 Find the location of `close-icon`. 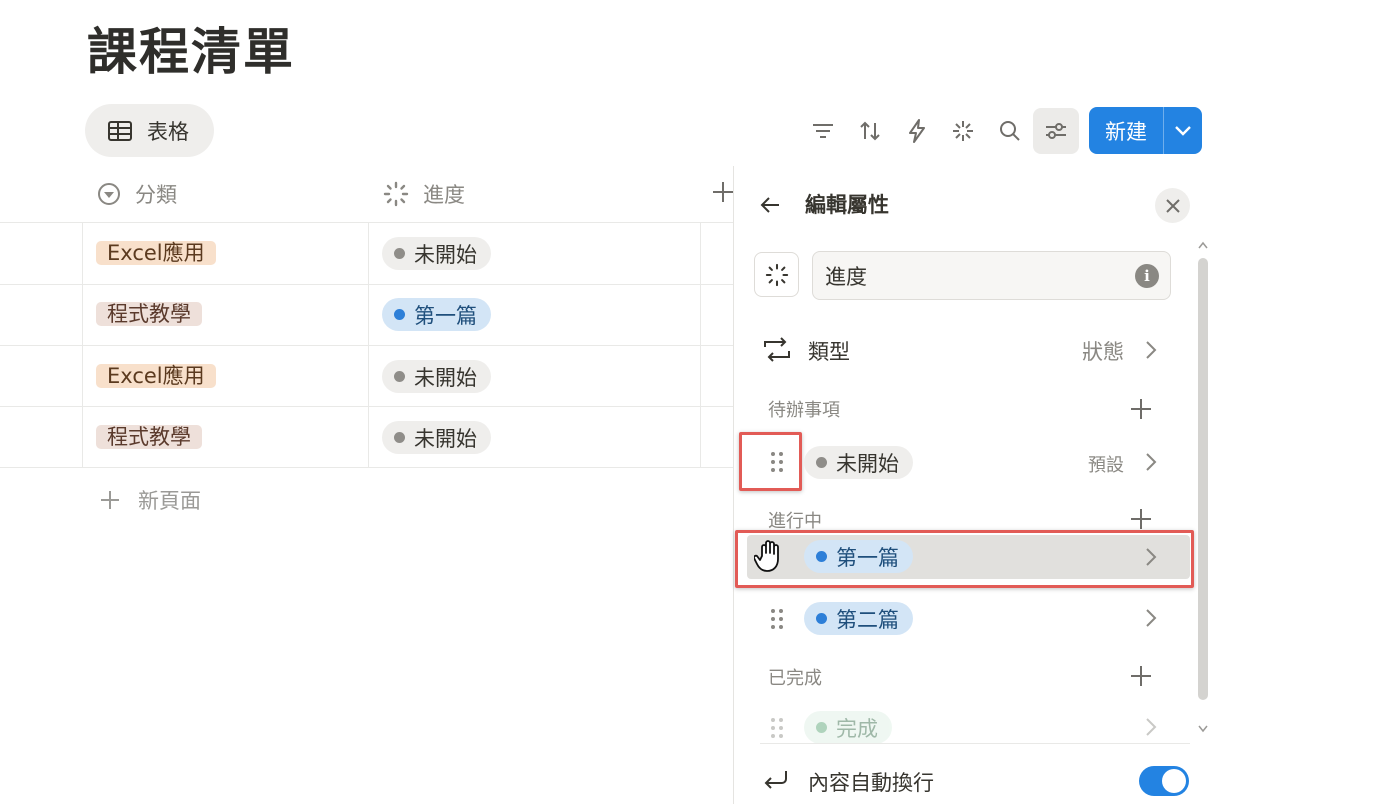

close-icon is located at coordinates (1173, 206).